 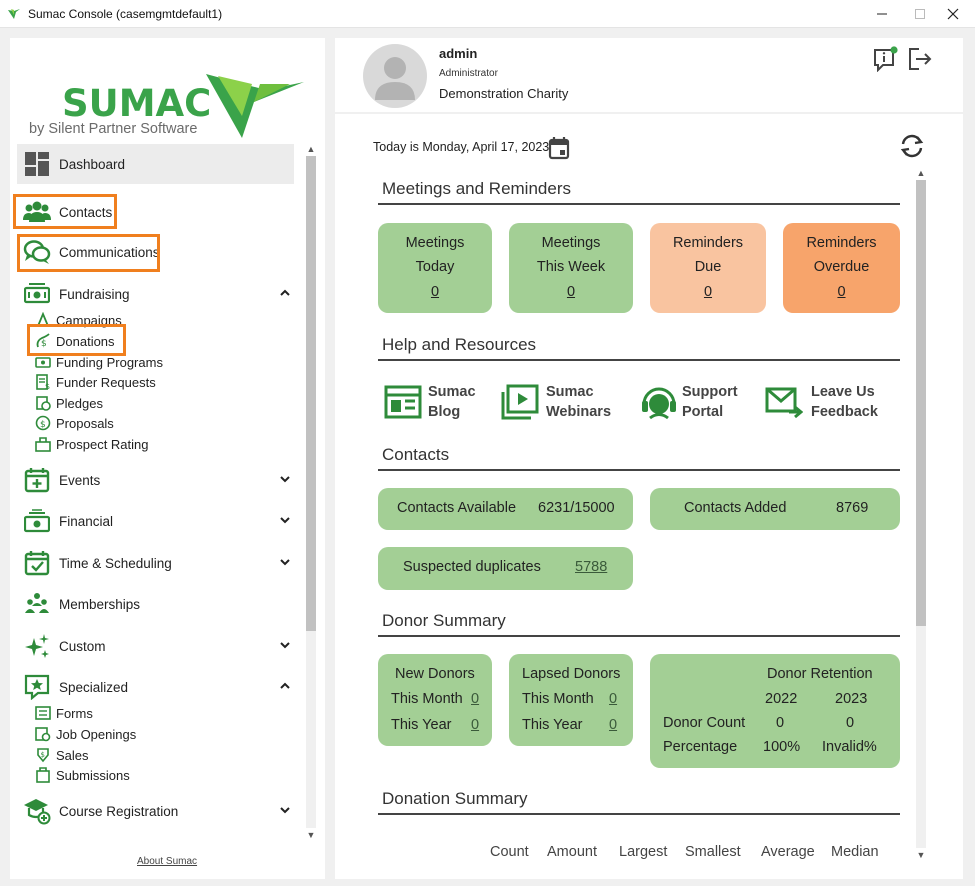 I want to click on meetings-week-count-link: 0, so click(x=571, y=292).